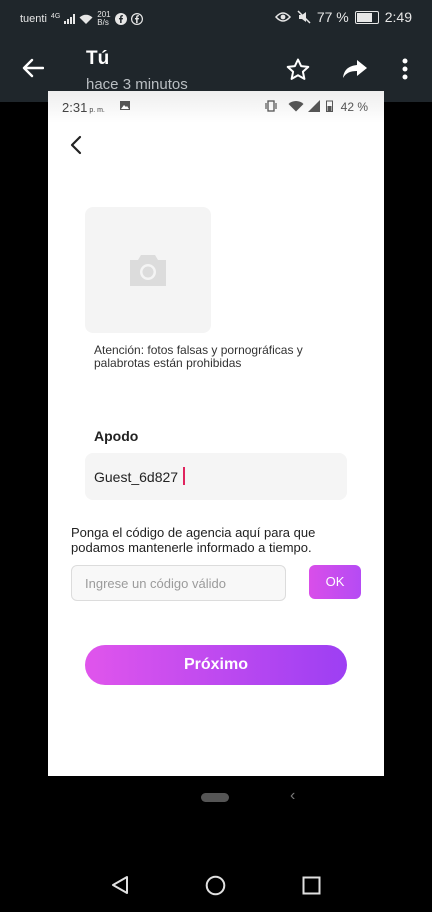 The height and width of the screenshot is (912, 432). Describe the element at coordinates (366, 17) in the screenshot. I see `battery-icon` at that location.